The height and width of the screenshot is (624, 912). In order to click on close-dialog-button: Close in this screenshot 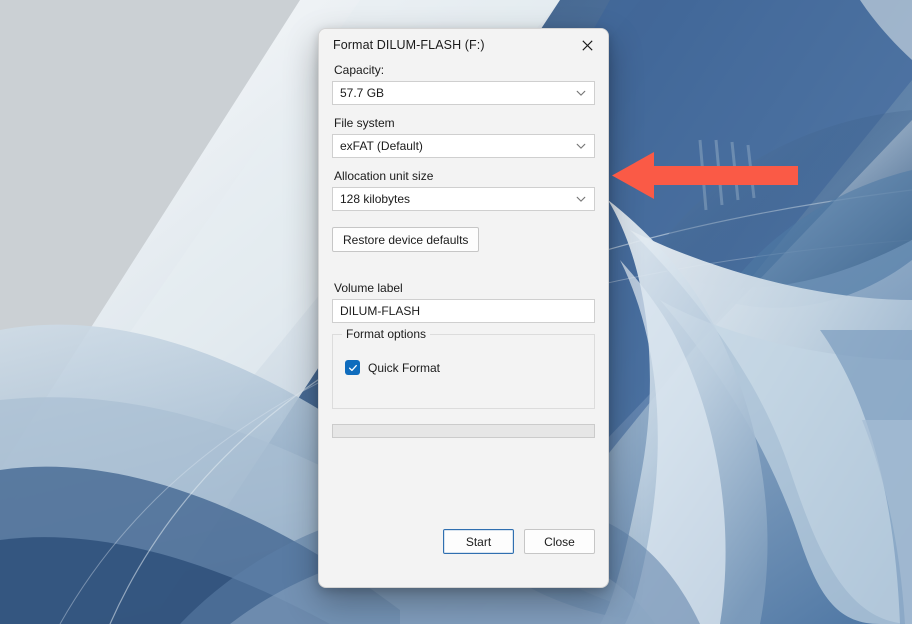, I will do `click(559, 541)`.